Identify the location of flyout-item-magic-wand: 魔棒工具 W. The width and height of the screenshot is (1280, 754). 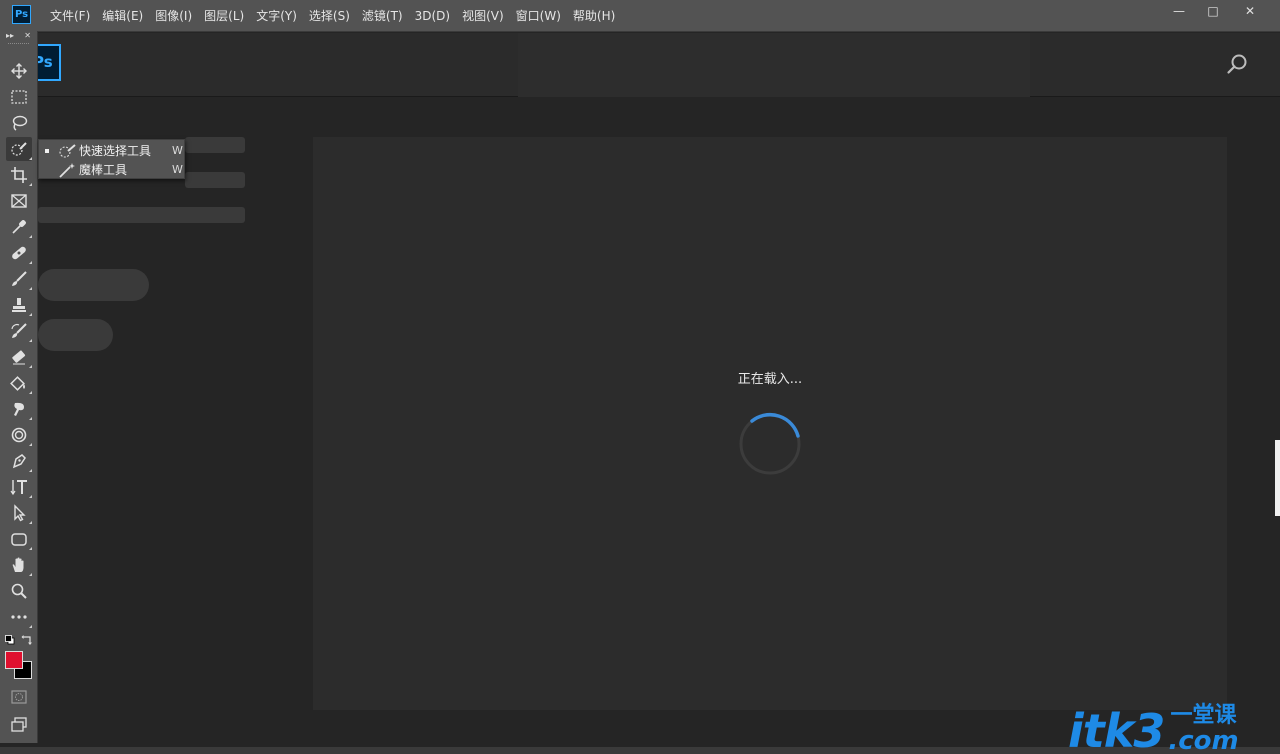
(112, 169).